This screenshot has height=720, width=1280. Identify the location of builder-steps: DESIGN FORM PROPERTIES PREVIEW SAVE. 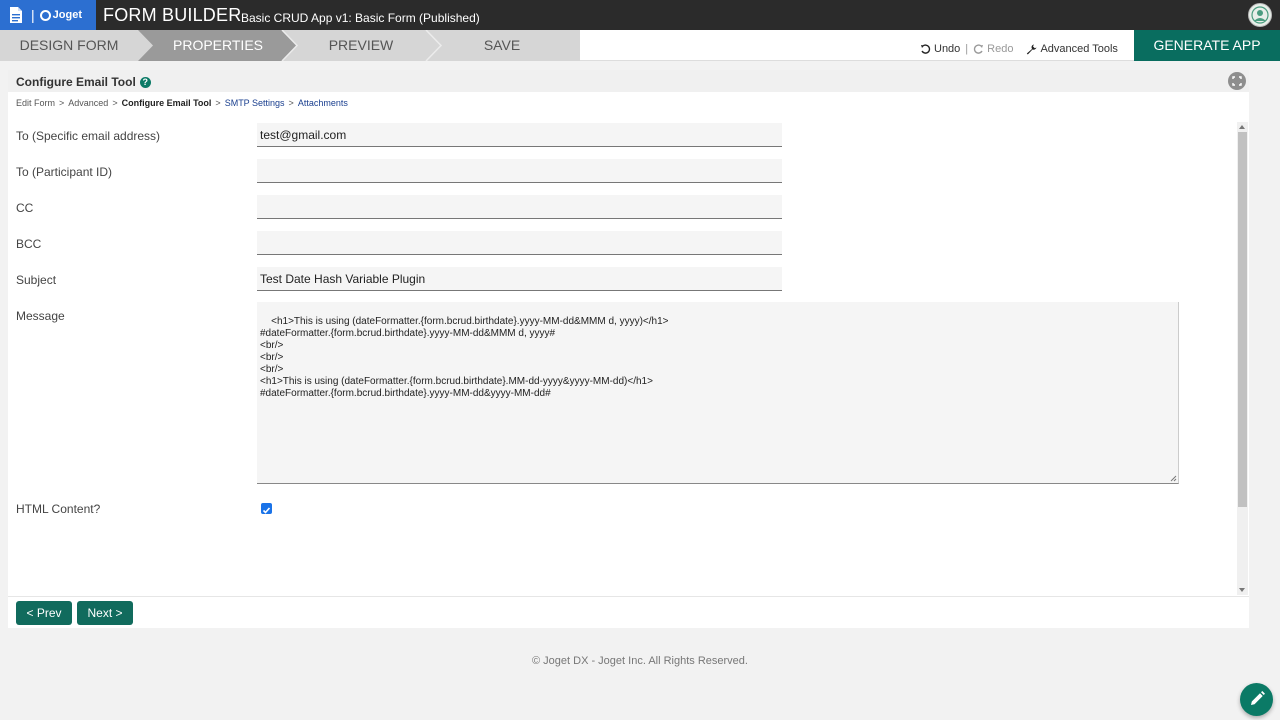
(290, 45).